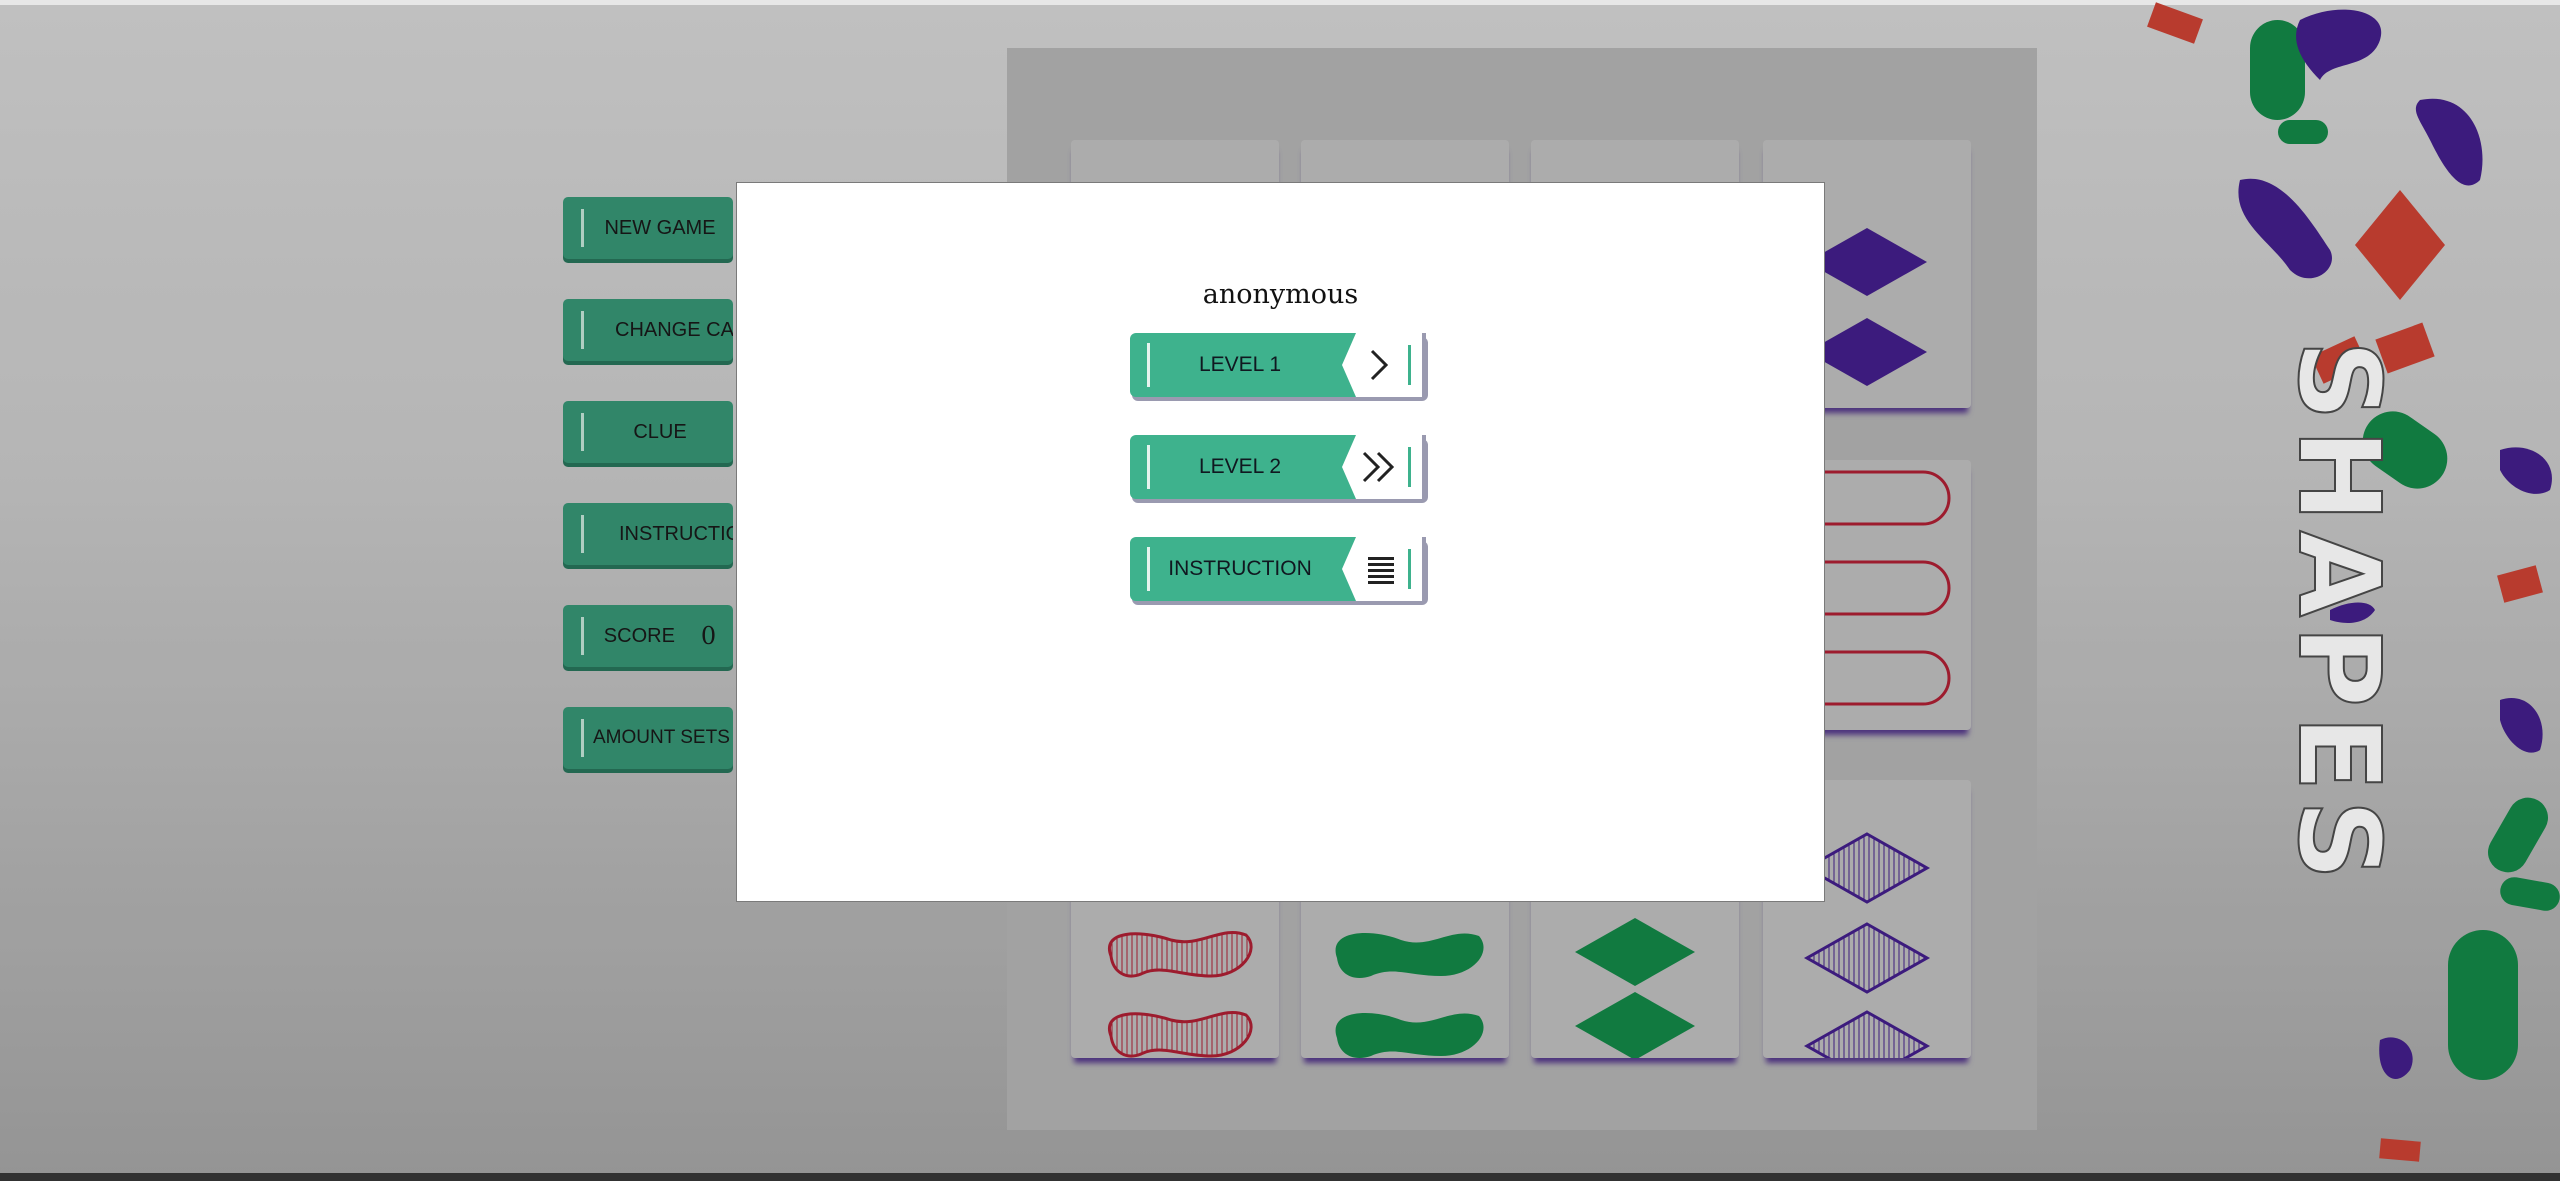  I want to click on instruction-label: INSTRUCTION, so click(1240, 568).